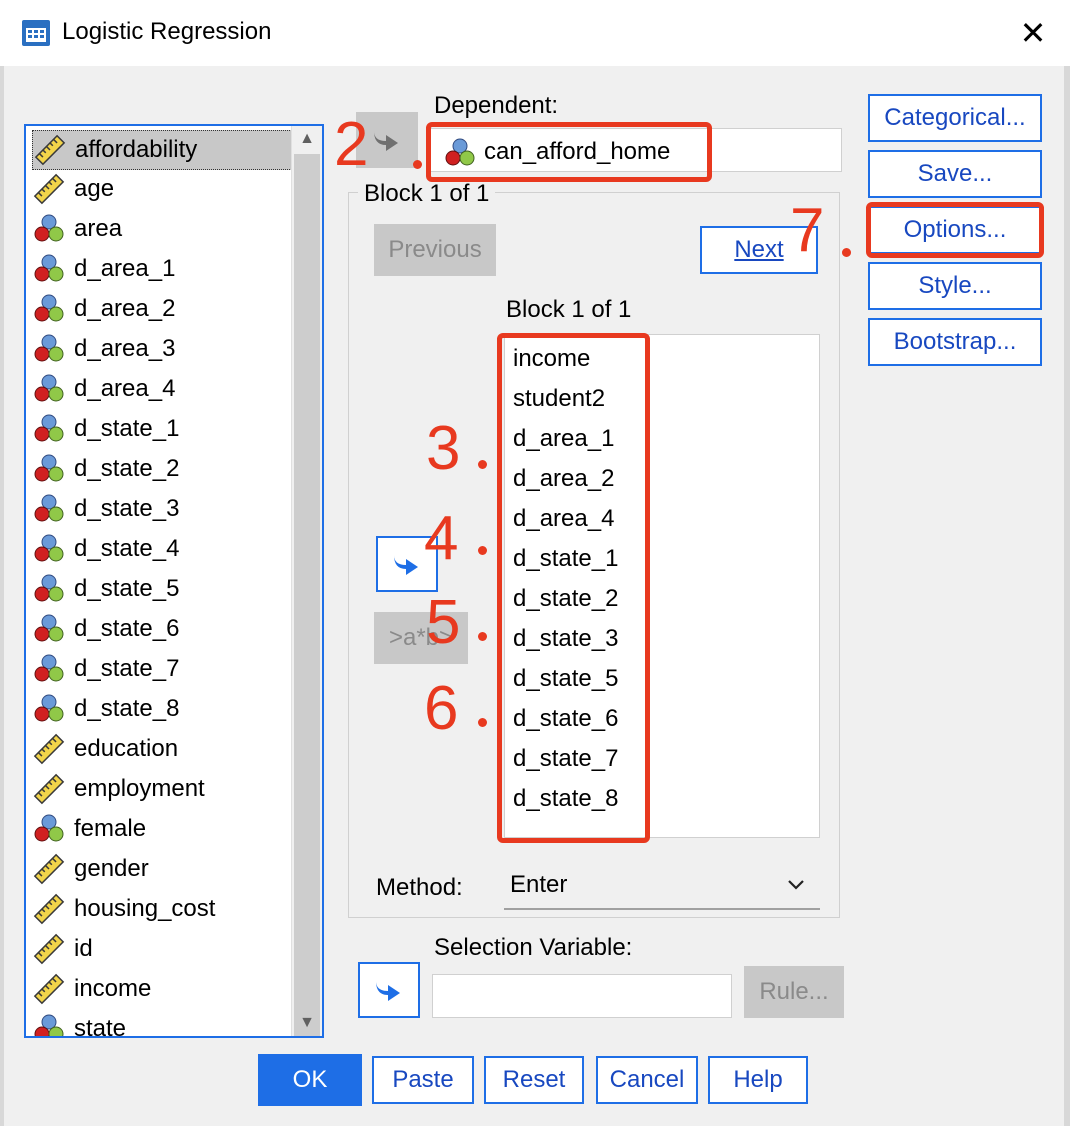 This screenshot has height=1126, width=1070. What do you see at coordinates (161, 829) in the screenshot?
I see `variable-list-item: female` at bounding box center [161, 829].